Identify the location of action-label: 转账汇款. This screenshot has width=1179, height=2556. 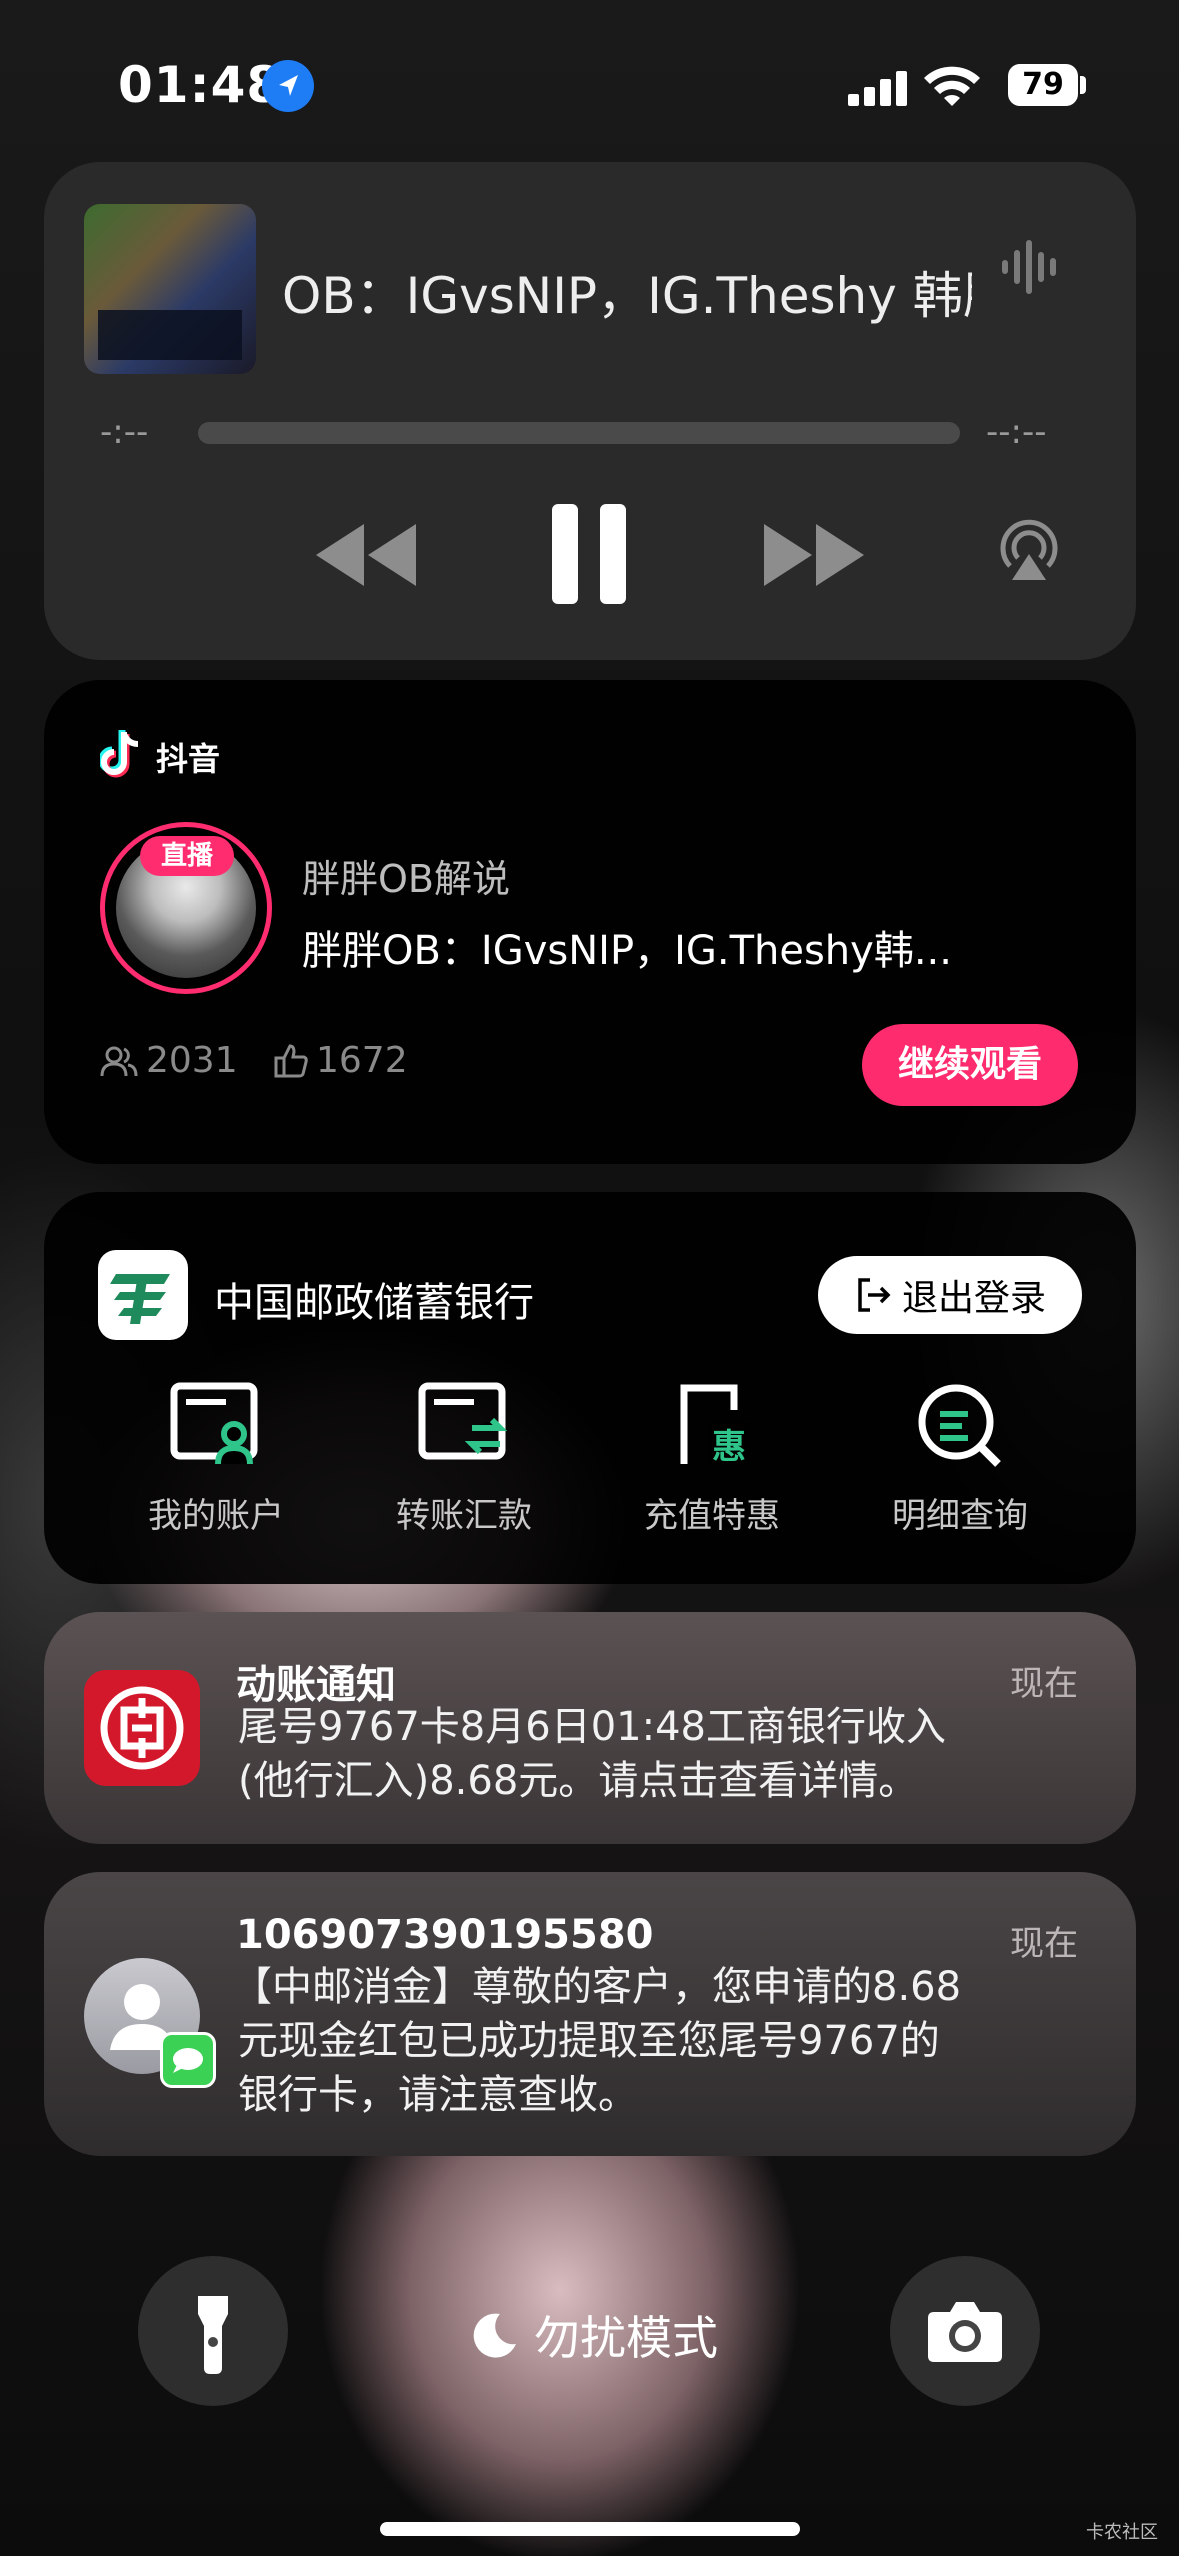
(464, 1516).